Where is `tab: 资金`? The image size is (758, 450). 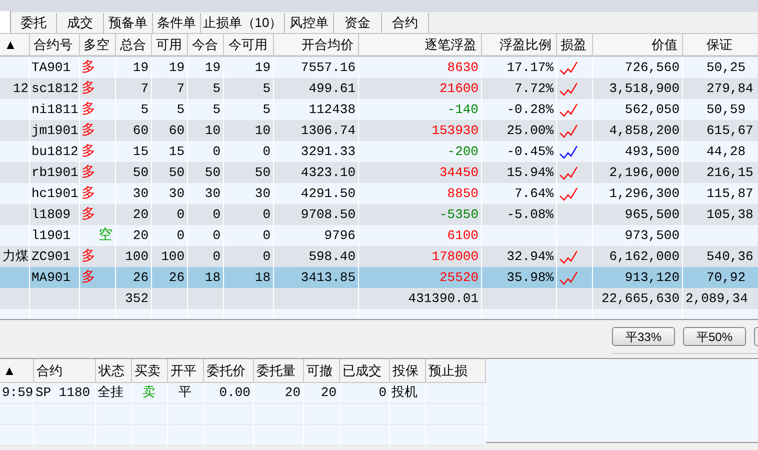 tab: 资金 is located at coordinates (358, 23).